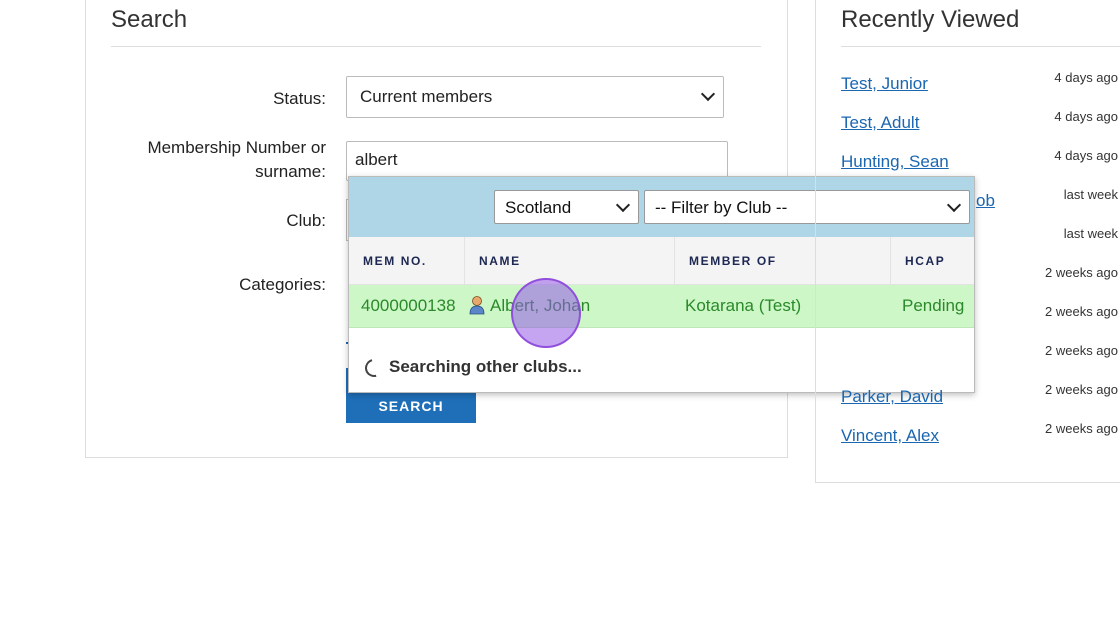 The image size is (1120, 626). Describe the element at coordinates (546, 313) in the screenshot. I see `click-indicator` at that location.